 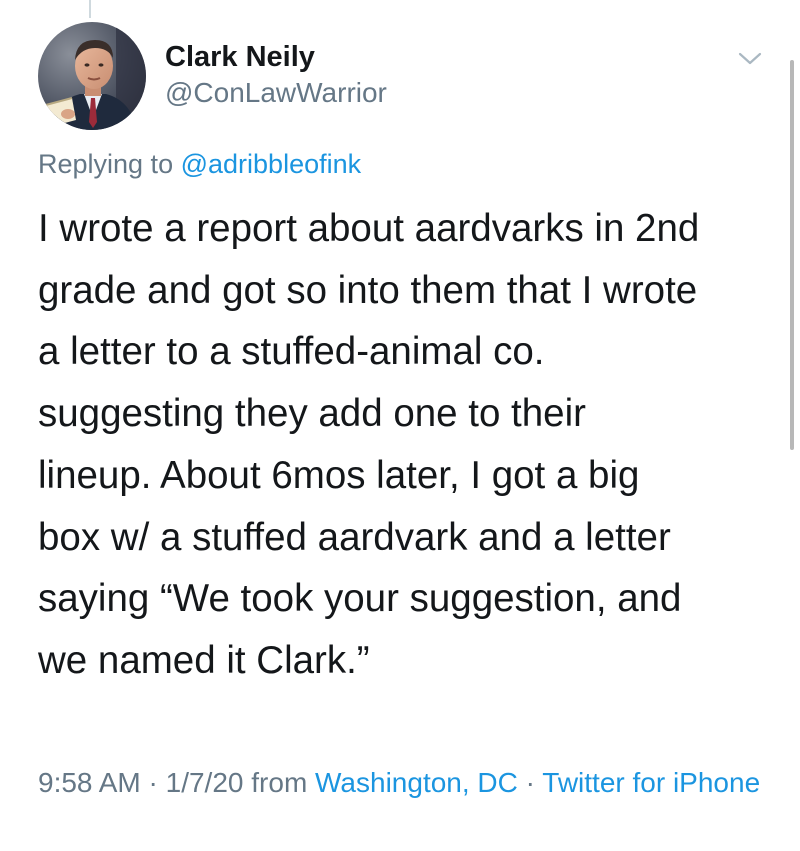 I want to click on scrollbar, so click(x=792, y=255).